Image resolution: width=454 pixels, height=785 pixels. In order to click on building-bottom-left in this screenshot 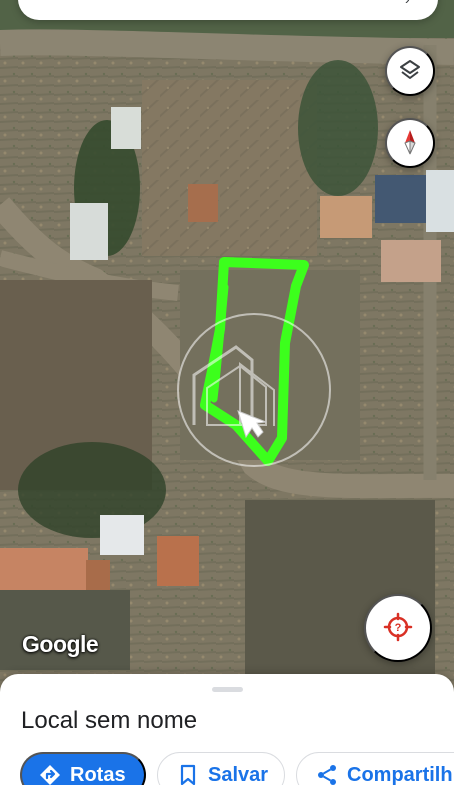, I will do `click(122, 535)`.